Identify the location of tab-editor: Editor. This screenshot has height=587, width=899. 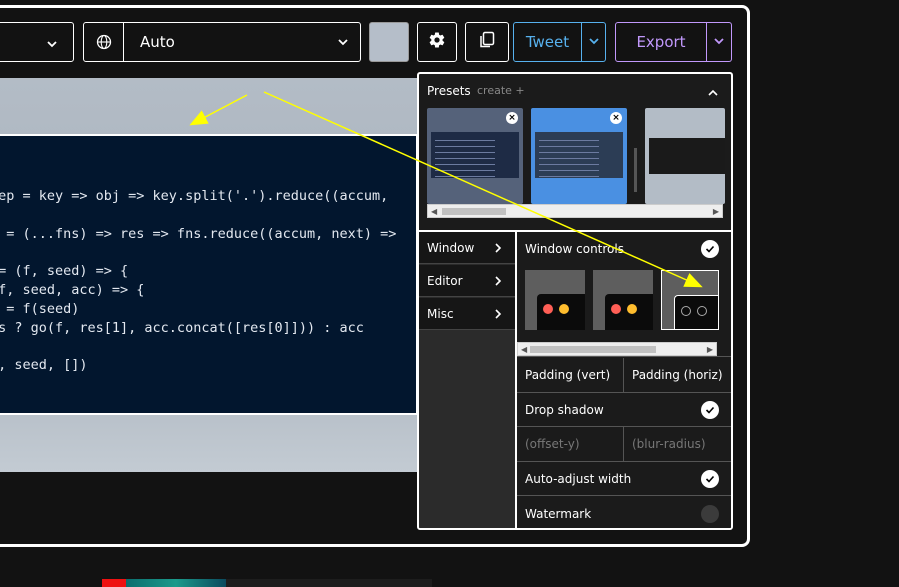
(467, 281).